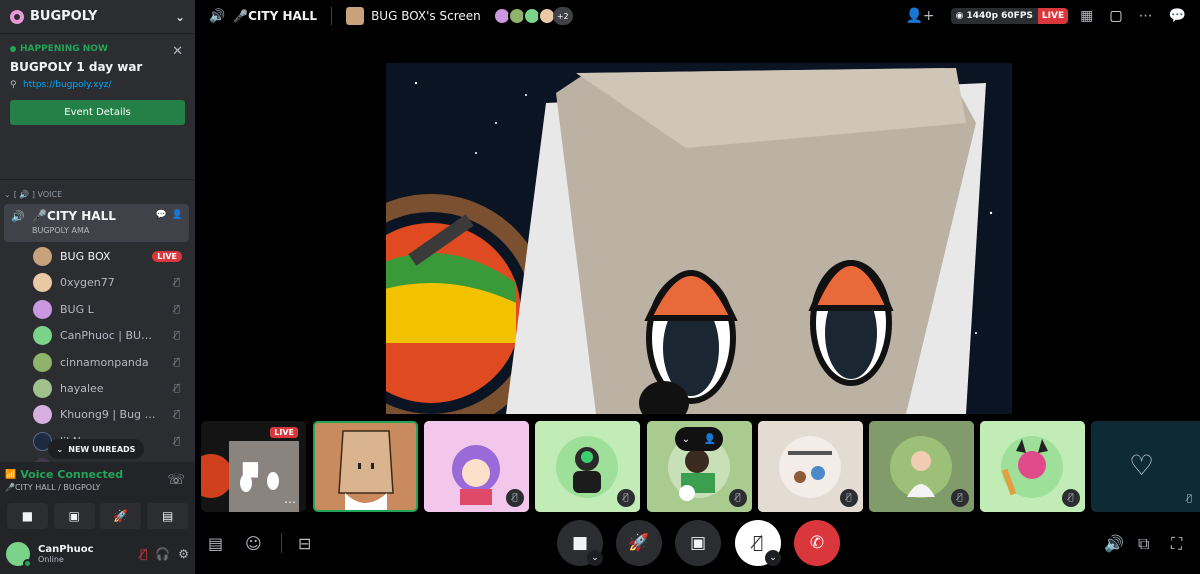 This screenshot has height=574, width=1200. Describe the element at coordinates (74, 216) in the screenshot. I see `channel-name: 🎤CITY HALL` at that location.